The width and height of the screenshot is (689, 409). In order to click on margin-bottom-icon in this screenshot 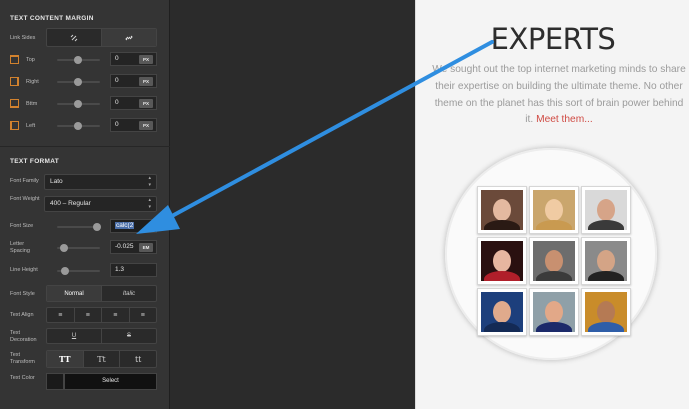, I will do `click(14, 103)`.